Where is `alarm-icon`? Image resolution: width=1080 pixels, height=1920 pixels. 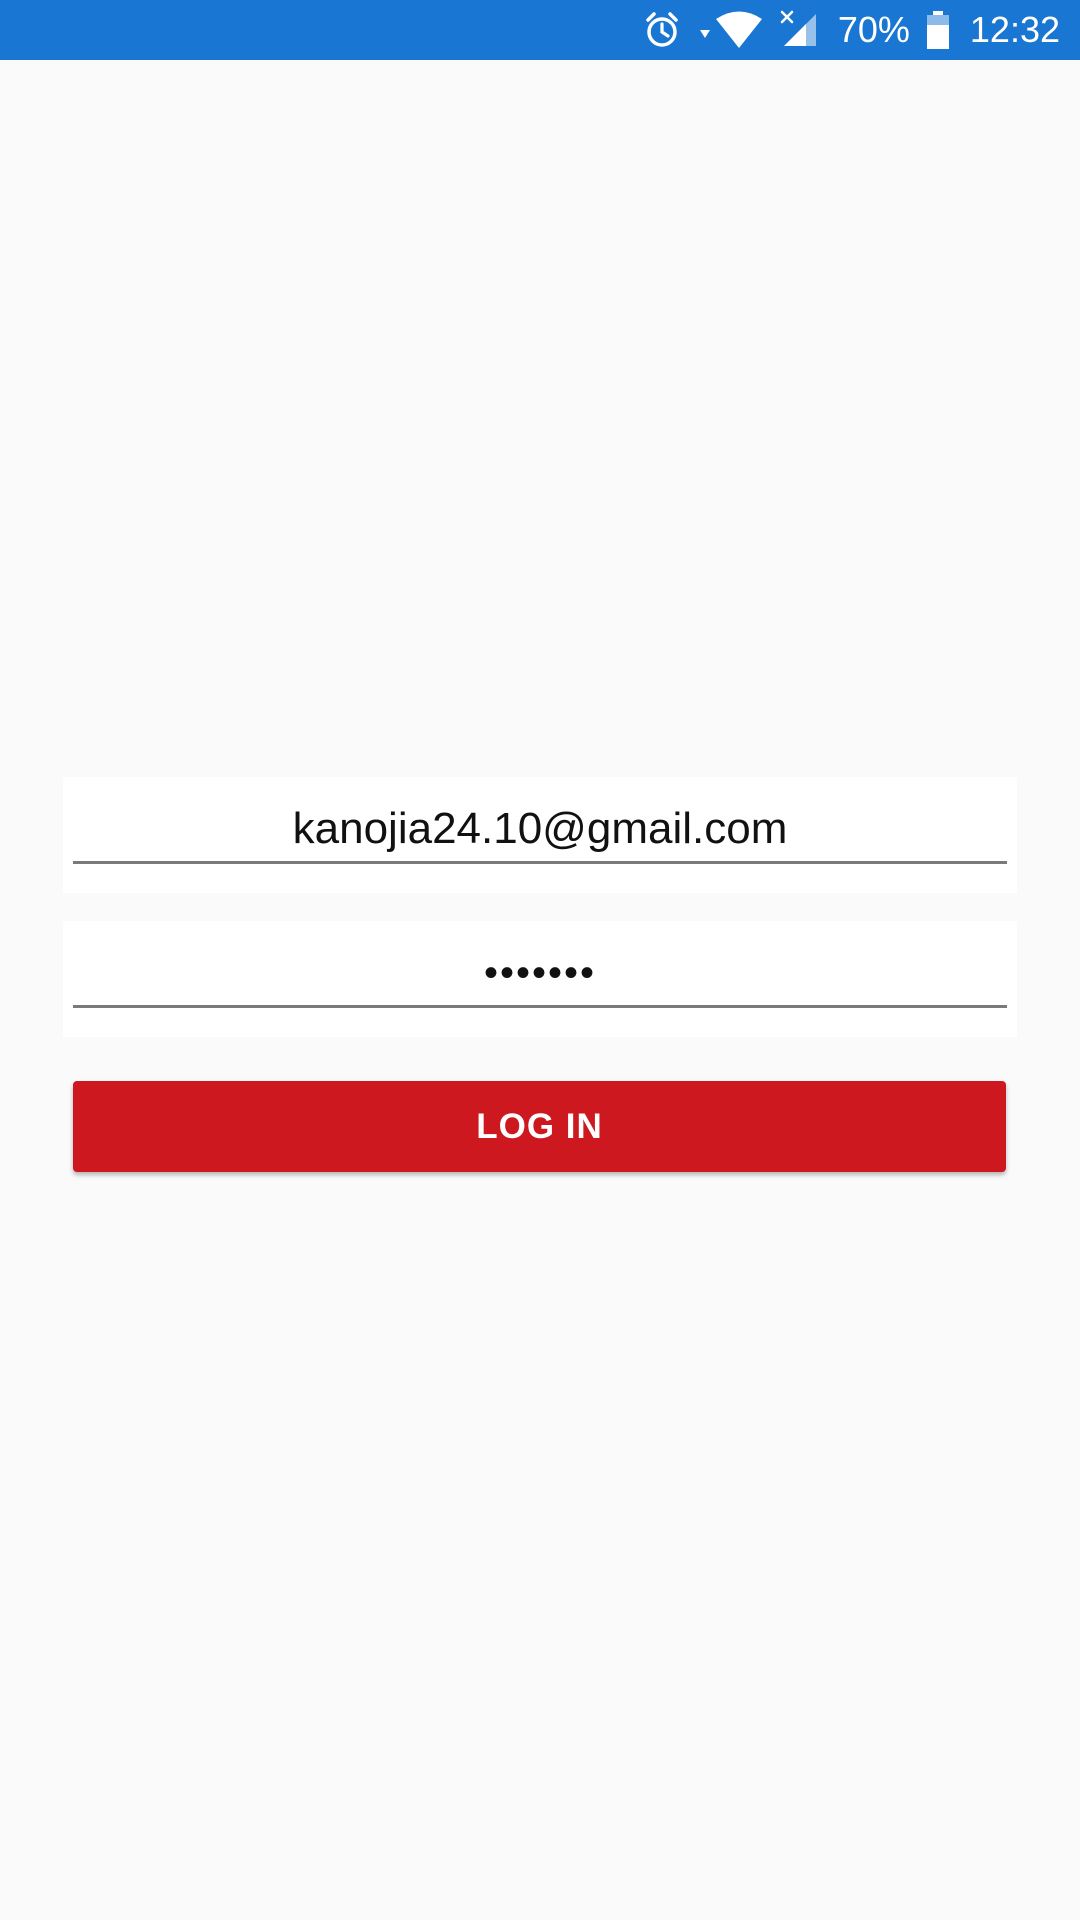 alarm-icon is located at coordinates (662, 30).